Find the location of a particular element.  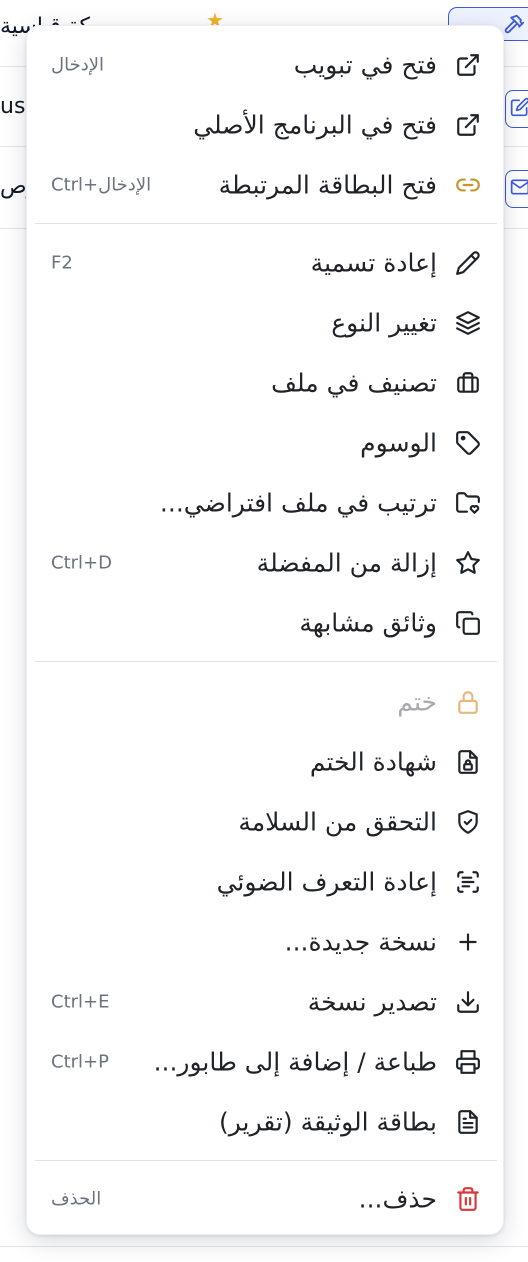

menu-item-shortcut: Ctrl+E is located at coordinates (80, 1002).